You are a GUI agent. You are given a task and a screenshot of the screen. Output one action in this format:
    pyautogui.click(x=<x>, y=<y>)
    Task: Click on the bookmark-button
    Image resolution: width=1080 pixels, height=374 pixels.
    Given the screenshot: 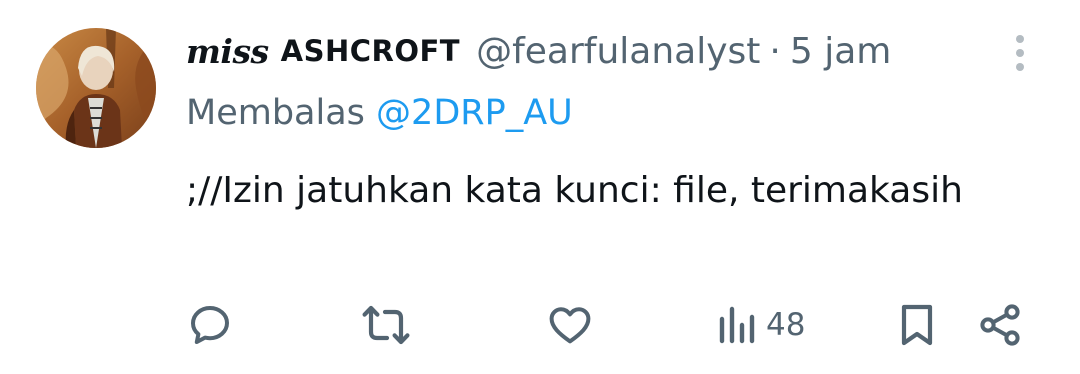 What is the action you would take?
    pyautogui.click(x=917, y=325)
    